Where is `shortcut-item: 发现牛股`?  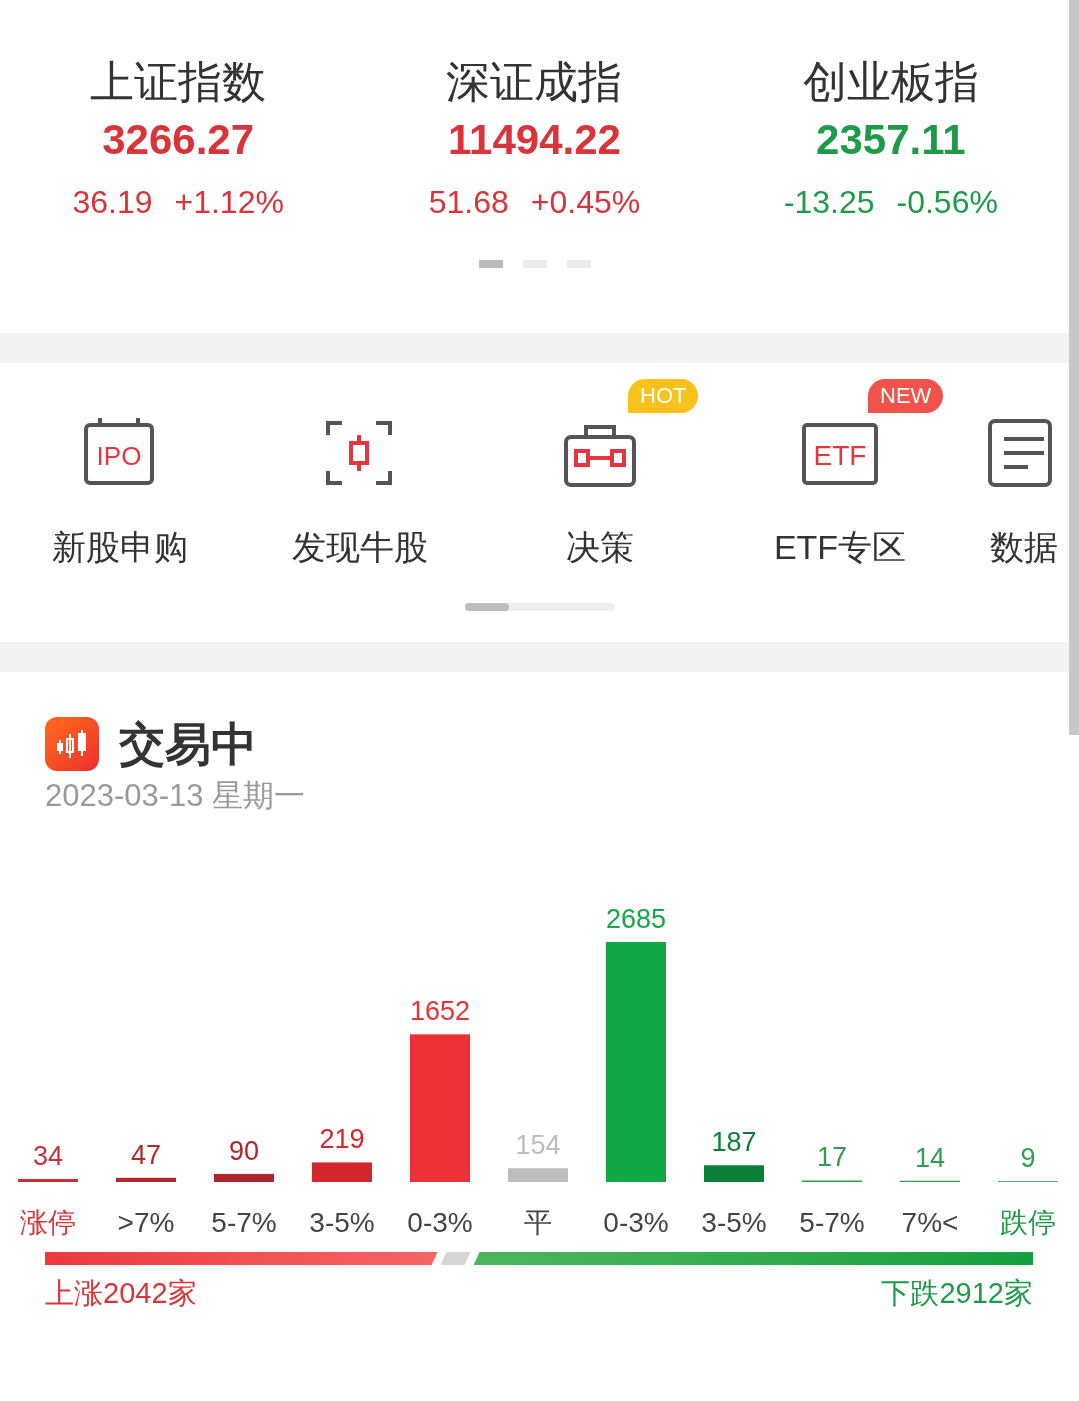
shortcut-item: 发现牛股 is located at coordinates (360, 491).